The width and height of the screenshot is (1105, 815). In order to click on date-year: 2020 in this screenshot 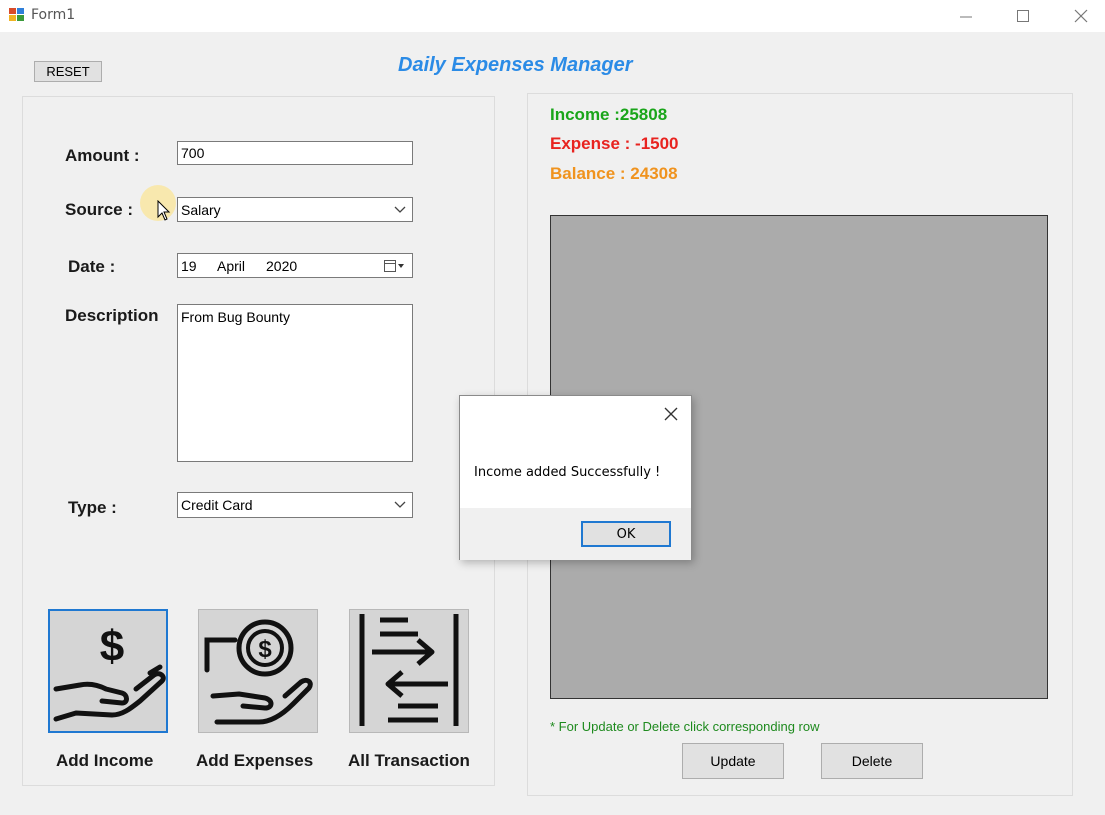, I will do `click(282, 266)`.